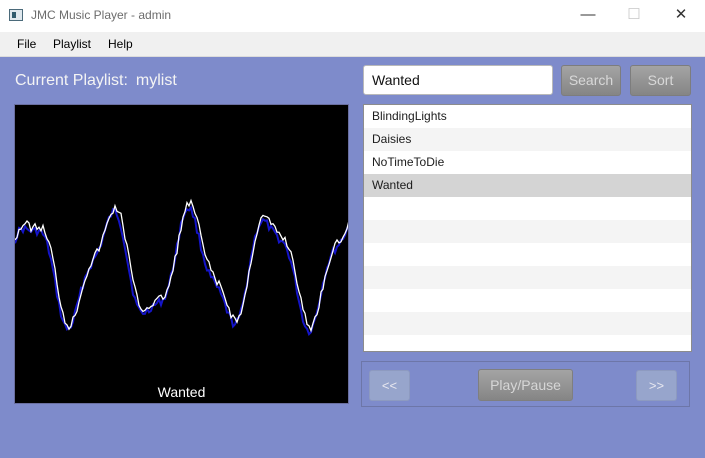  Describe the element at coordinates (527, 162) in the screenshot. I see `song-list-item: NoTimeToDie` at that location.